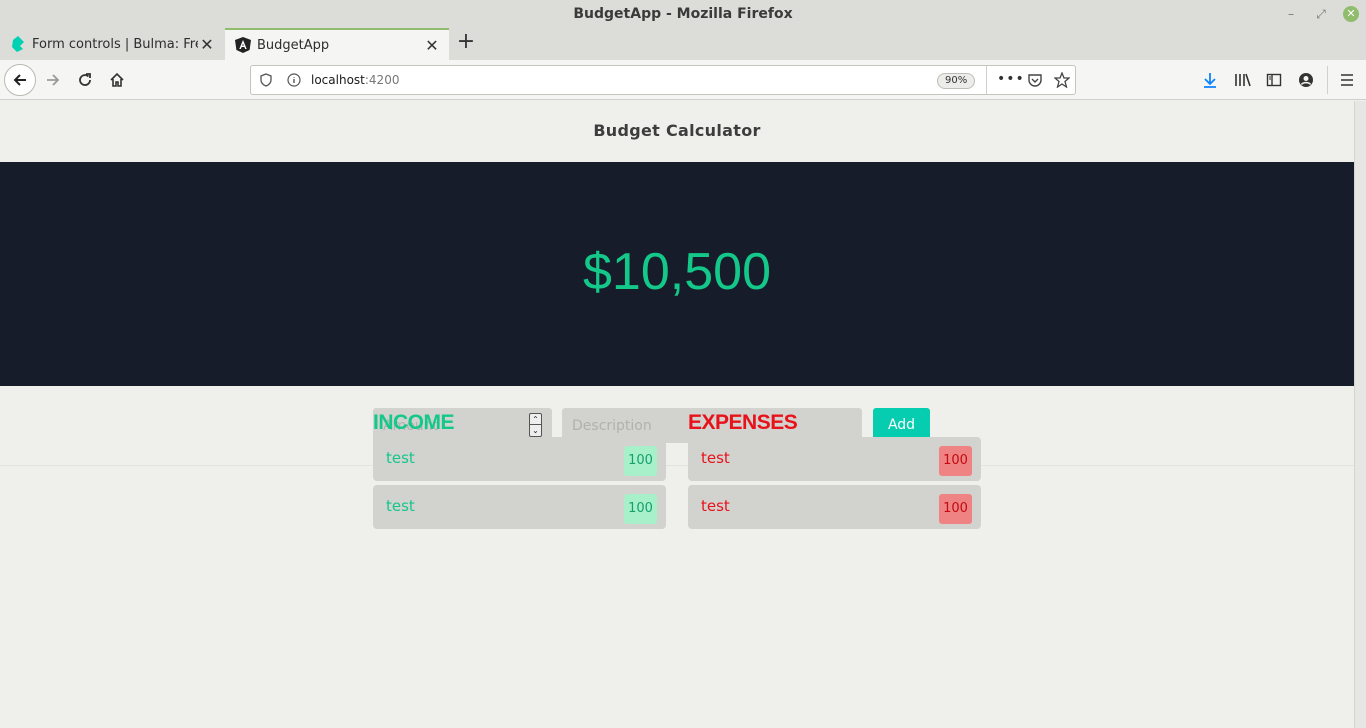  I want to click on back-arrow-icon, so click(19, 80).